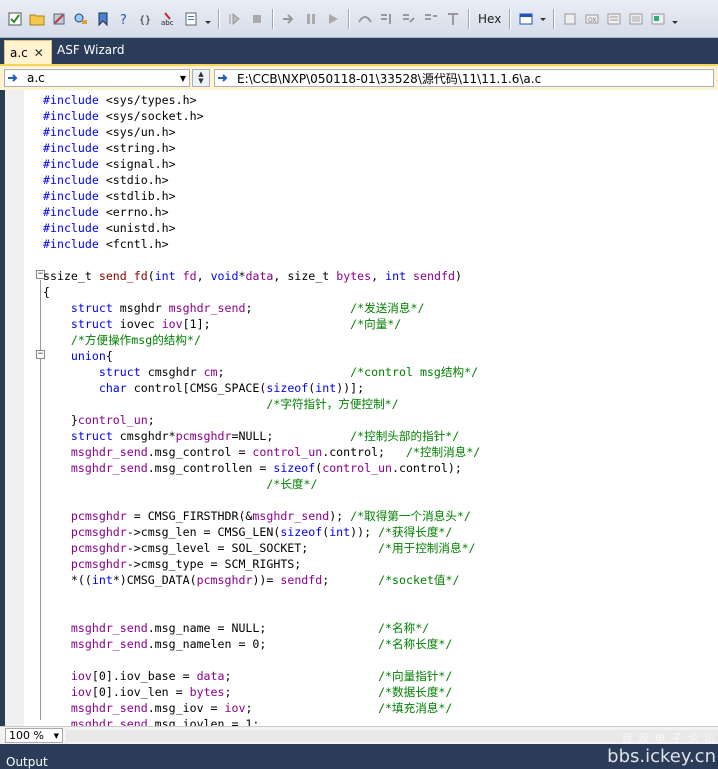 Image resolution: width=718 pixels, height=769 pixels. I want to click on step-over-icon, so click(365, 19).